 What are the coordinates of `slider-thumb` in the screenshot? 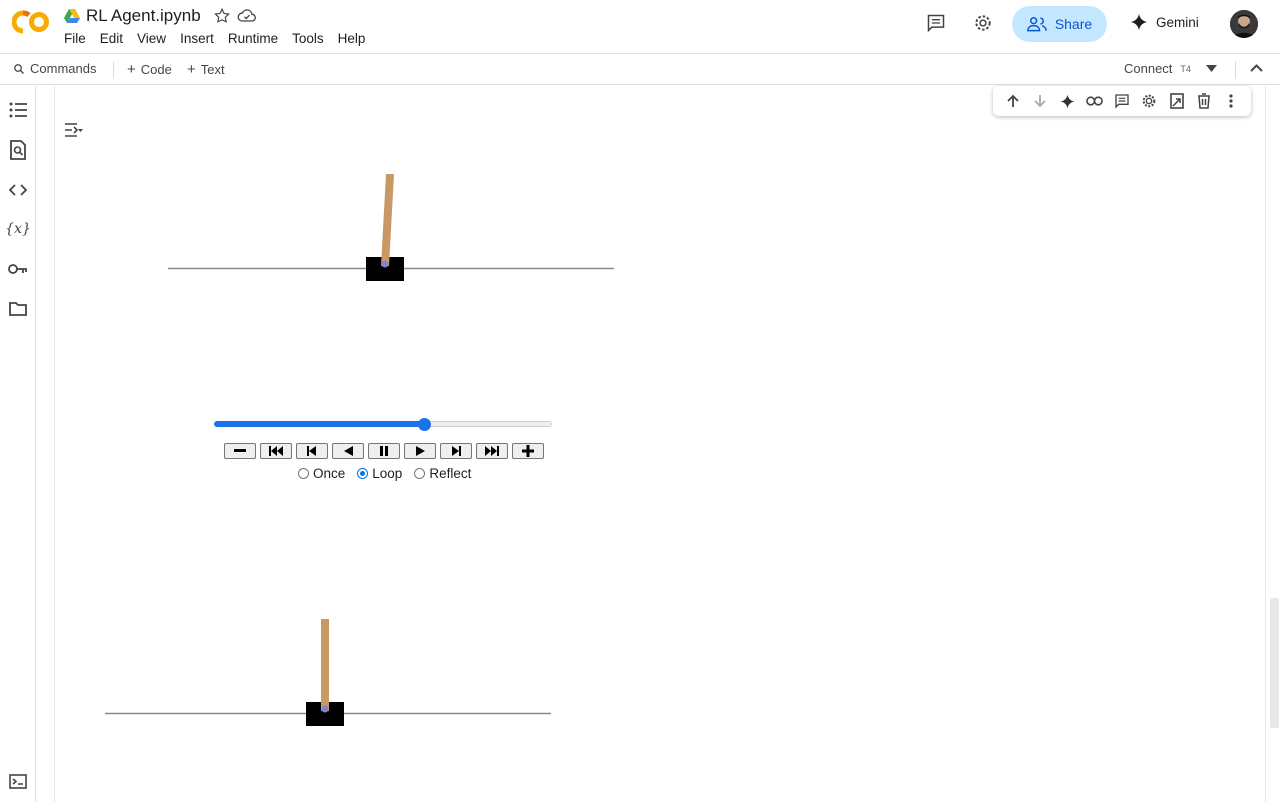 It's located at (424, 424).